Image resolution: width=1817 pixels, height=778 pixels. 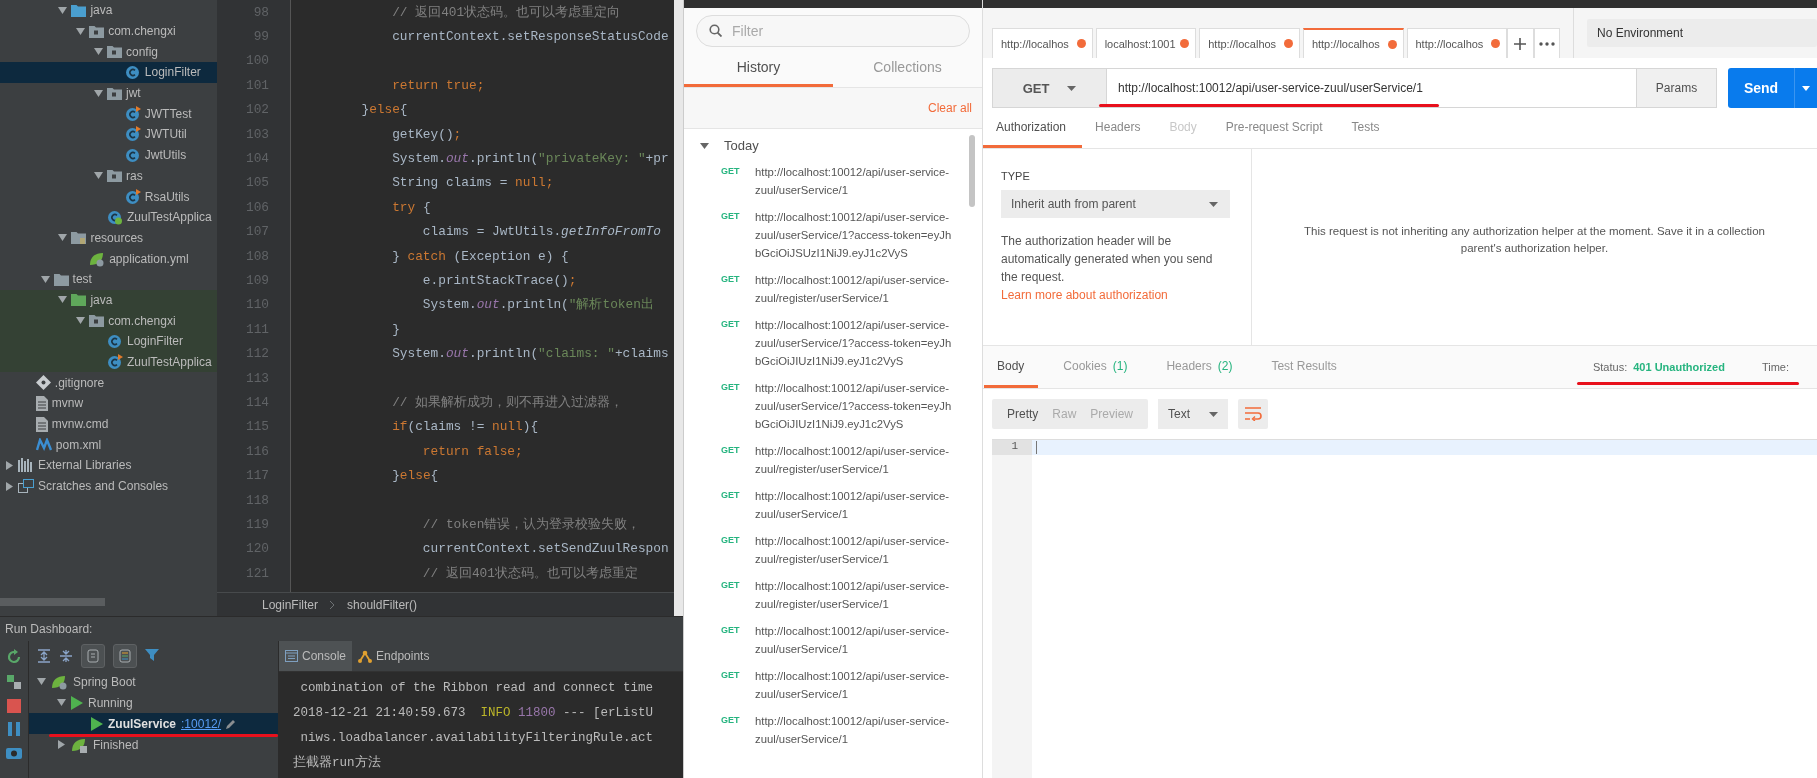 What do you see at coordinates (231, 723) in the screenshot?
I see `pencil-icon` at bounding box center [231, 723].